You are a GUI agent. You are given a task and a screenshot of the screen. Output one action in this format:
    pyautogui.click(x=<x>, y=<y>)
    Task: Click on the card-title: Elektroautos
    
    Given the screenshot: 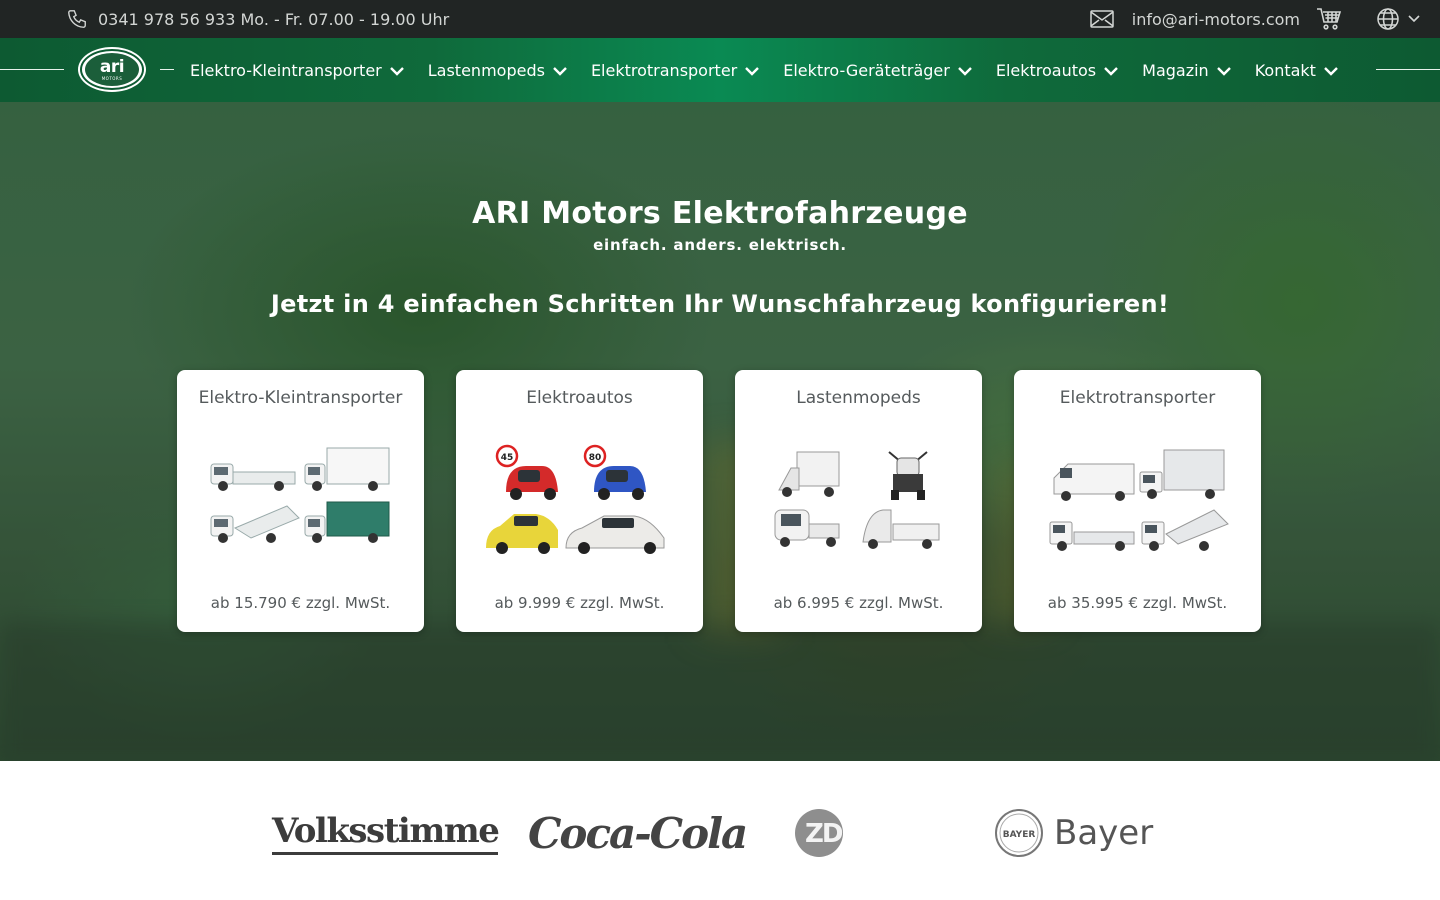 What is the action you would take?
    pyautogui.click(x=579, y=398)
    